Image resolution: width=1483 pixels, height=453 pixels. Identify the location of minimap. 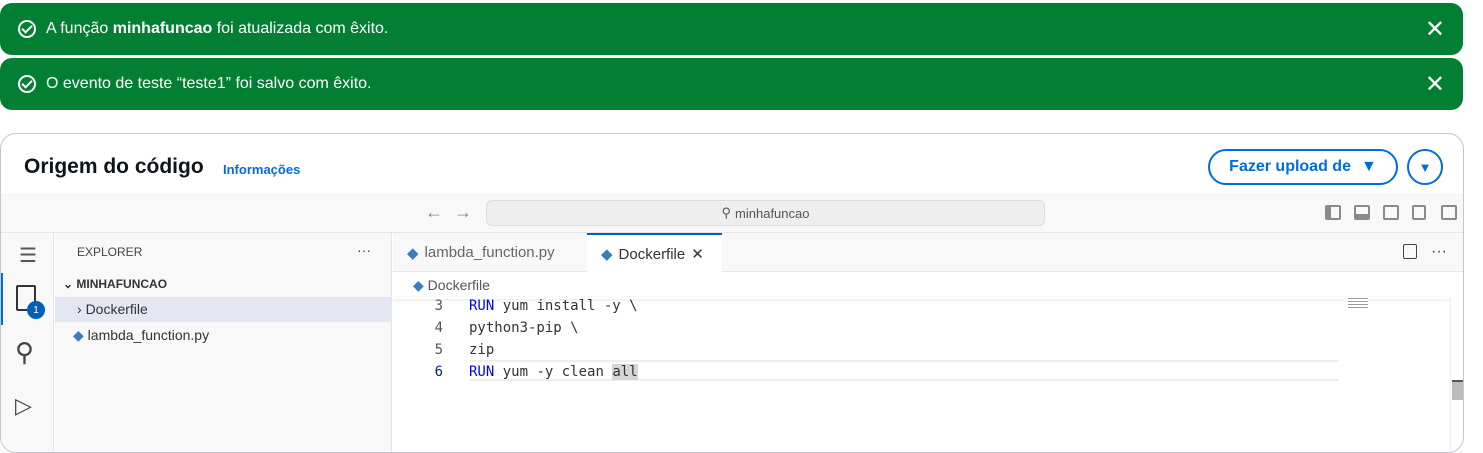
(1358, 303).